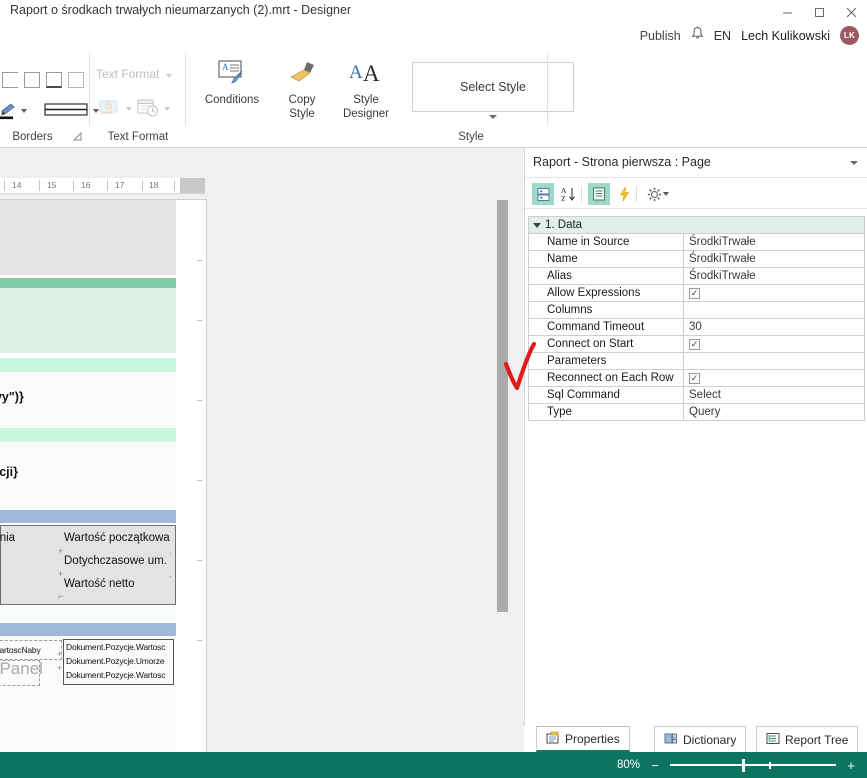 The image size is (867, 778). I want to click on border-bottom-button, so click(54, 80).